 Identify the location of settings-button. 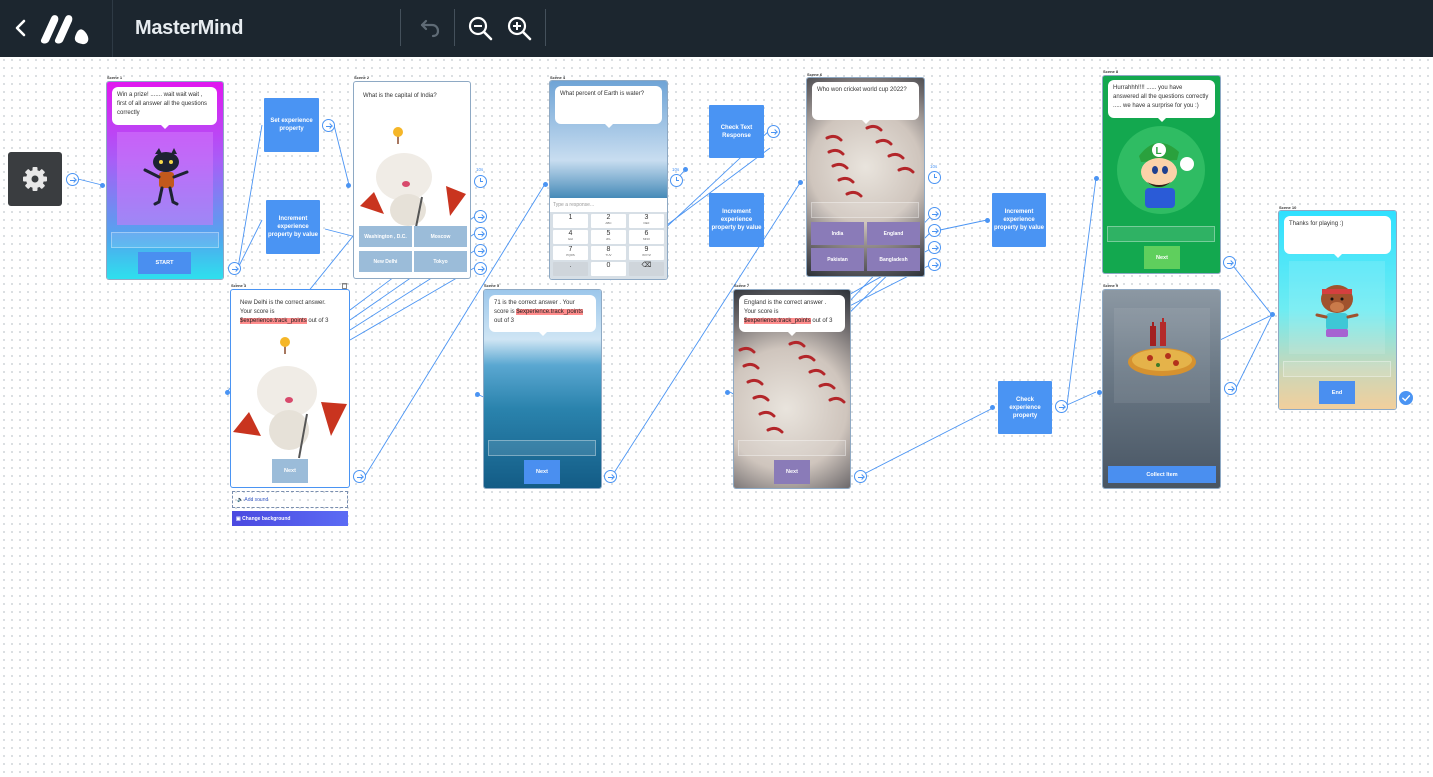
(35, 179).